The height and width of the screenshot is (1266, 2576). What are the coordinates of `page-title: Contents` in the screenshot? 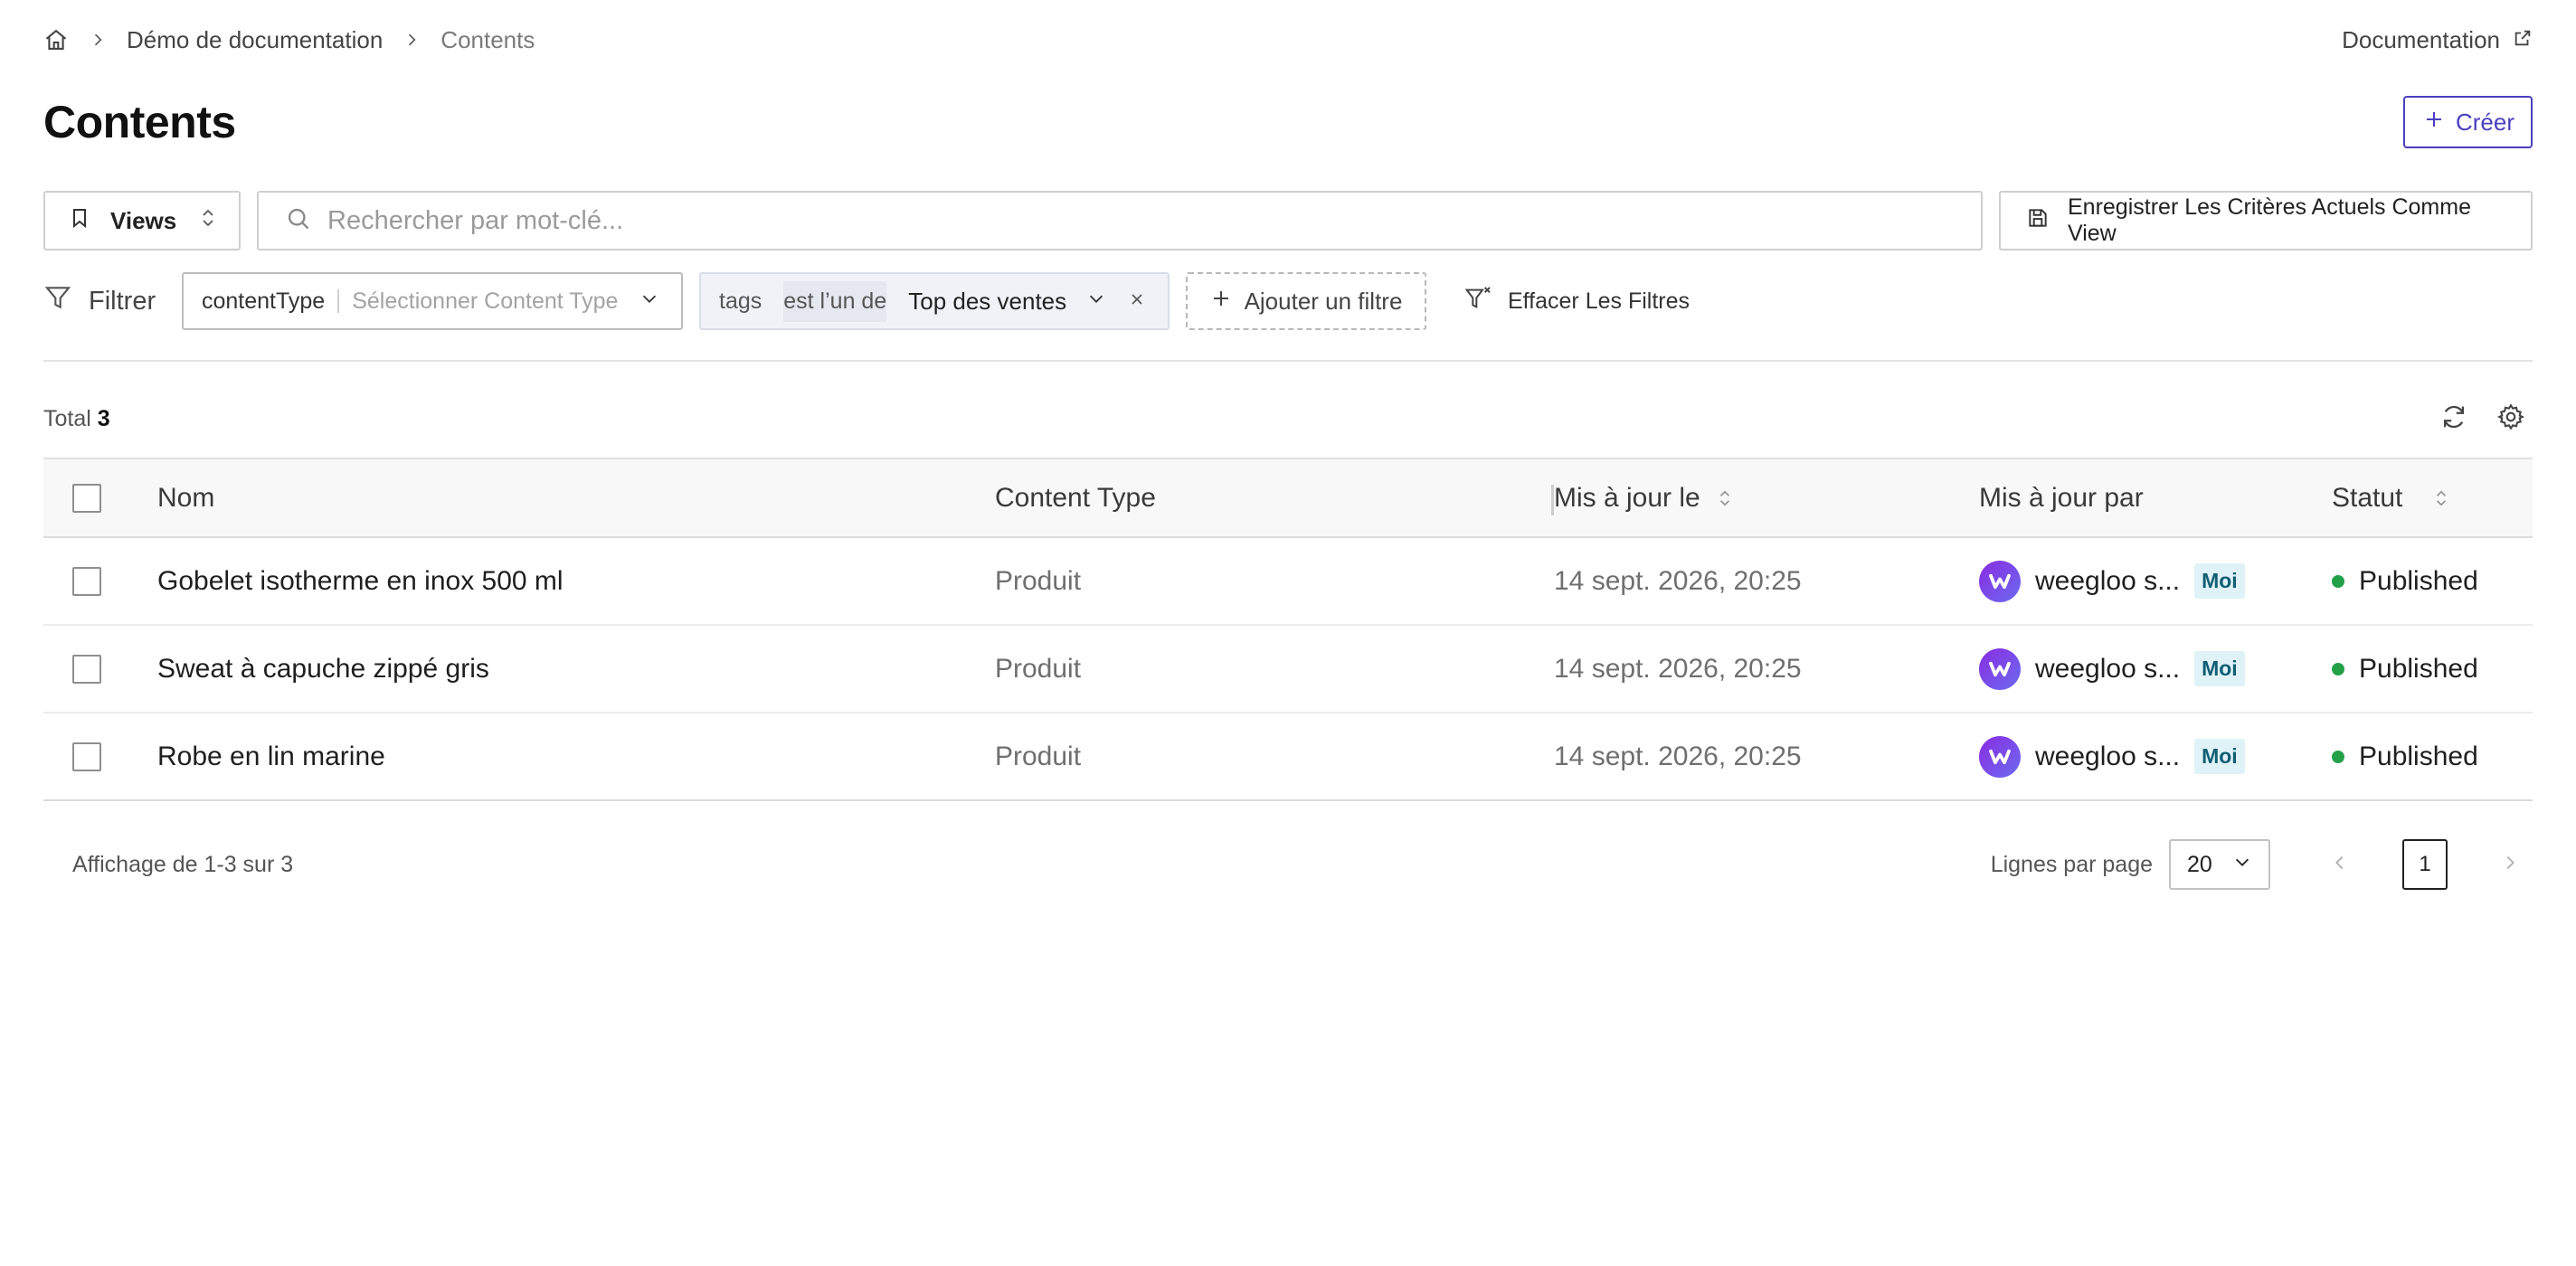 It's located at (140, 122).